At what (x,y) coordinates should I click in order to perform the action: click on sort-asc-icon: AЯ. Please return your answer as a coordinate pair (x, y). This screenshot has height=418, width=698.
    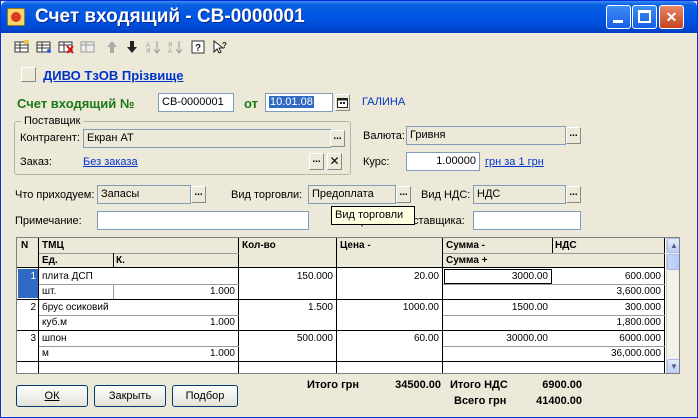
    Looking at the image, I should click on (154, 49).